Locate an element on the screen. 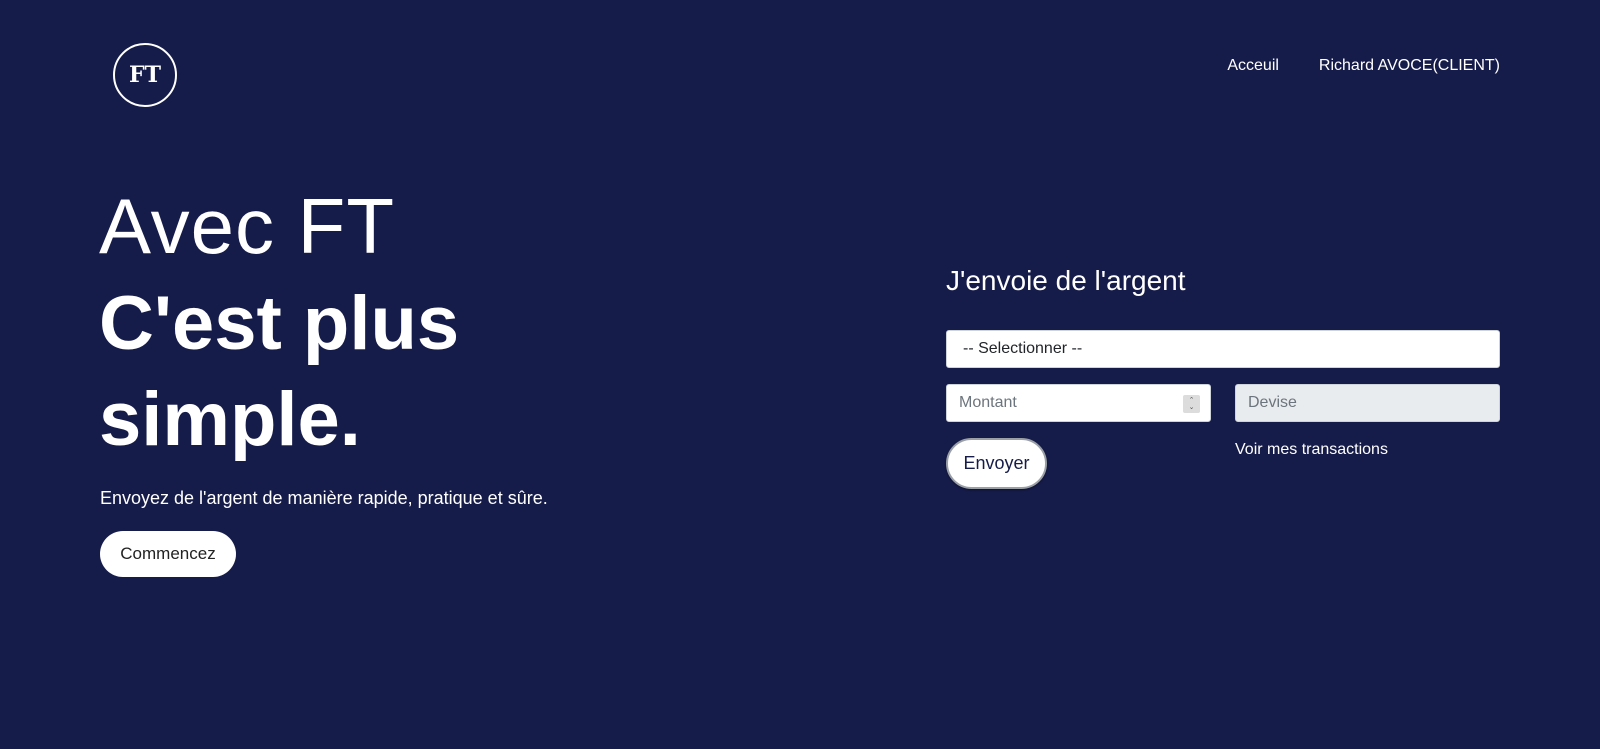 This screenshot has width=1600, height=749. recipient-select: -- Selectionner -- is located at coordinates (1223, 349).